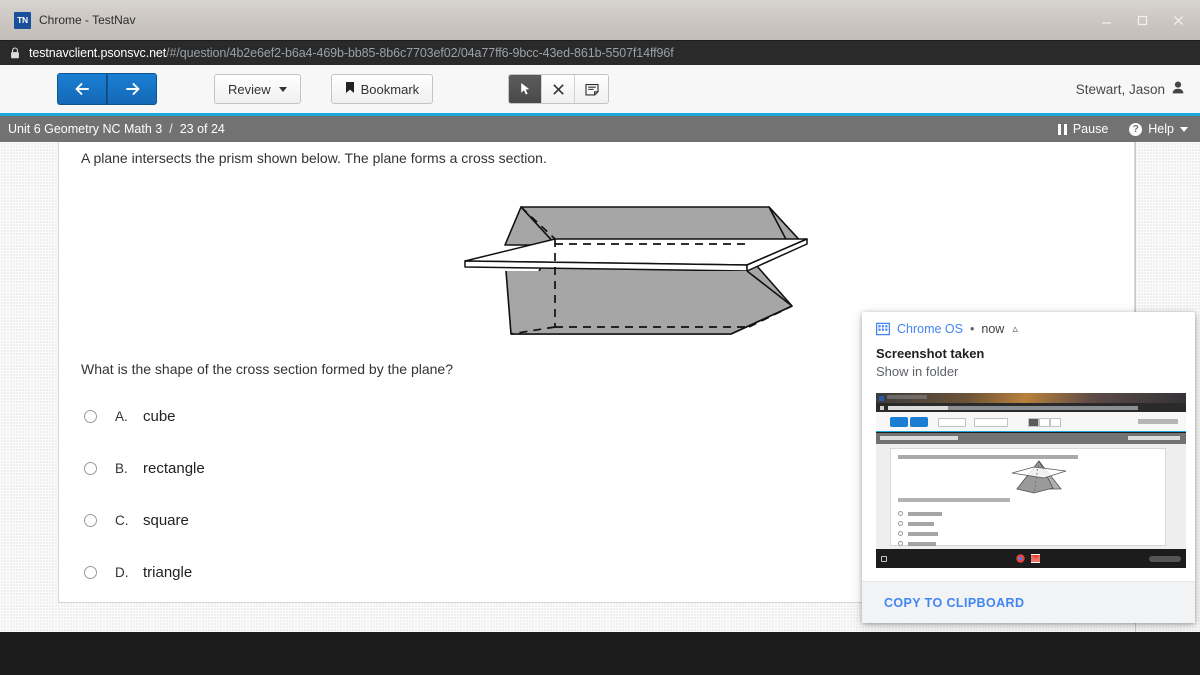 The width and height of the screenshot is (1200, 675). Describe the element at coordinates (1136, 129) in the screenshot. I see `question-circle-icon: ?` at that location.